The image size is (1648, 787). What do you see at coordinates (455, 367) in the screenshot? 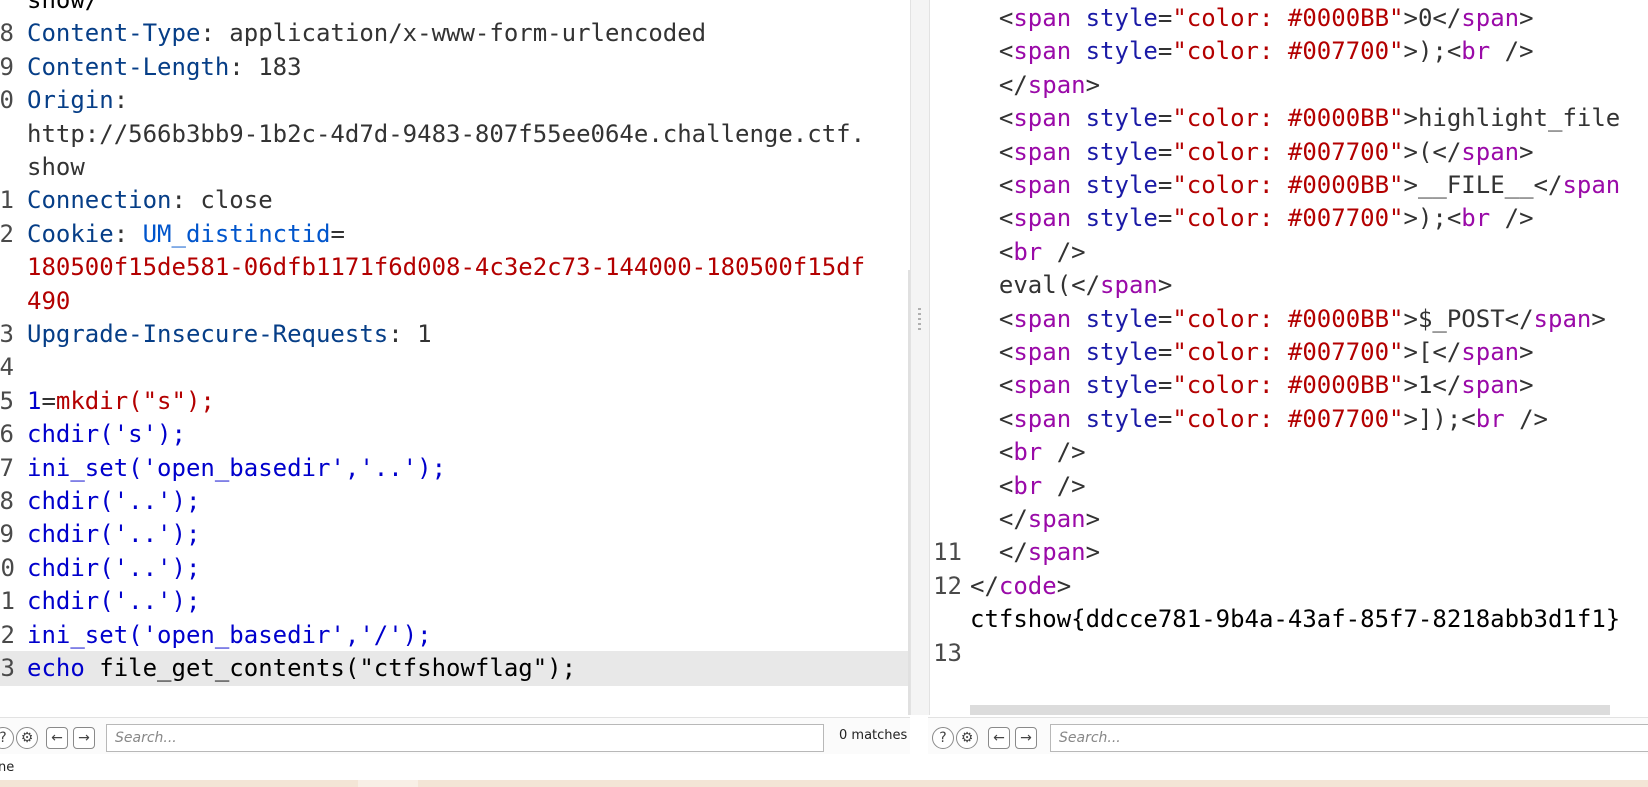
I see `request-line: 4` at bounding box center [455, 367].